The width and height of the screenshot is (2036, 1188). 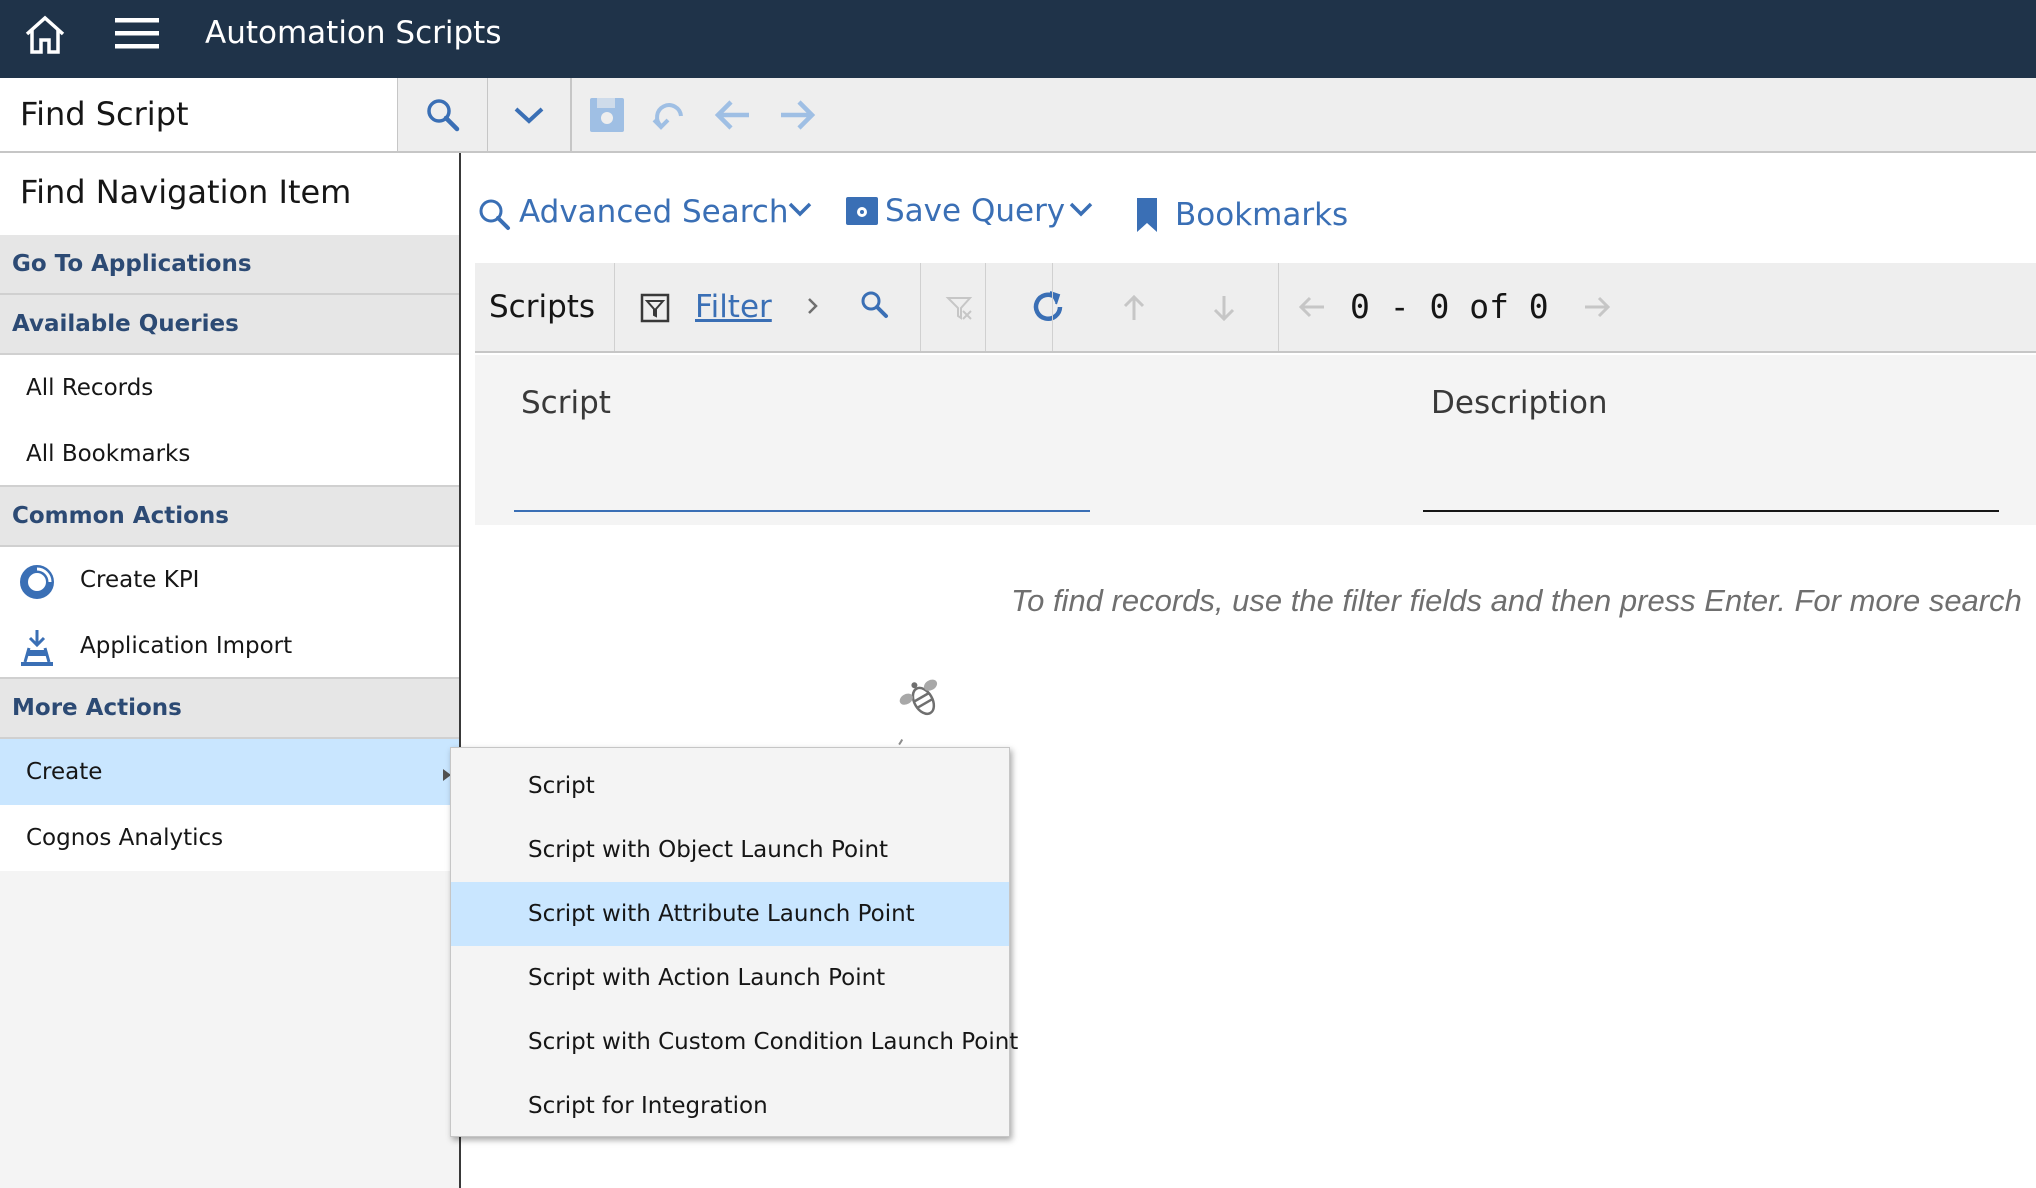 I want to click on sidebar-item-create-kpi: Create KPI, so click(x=229, y=580).